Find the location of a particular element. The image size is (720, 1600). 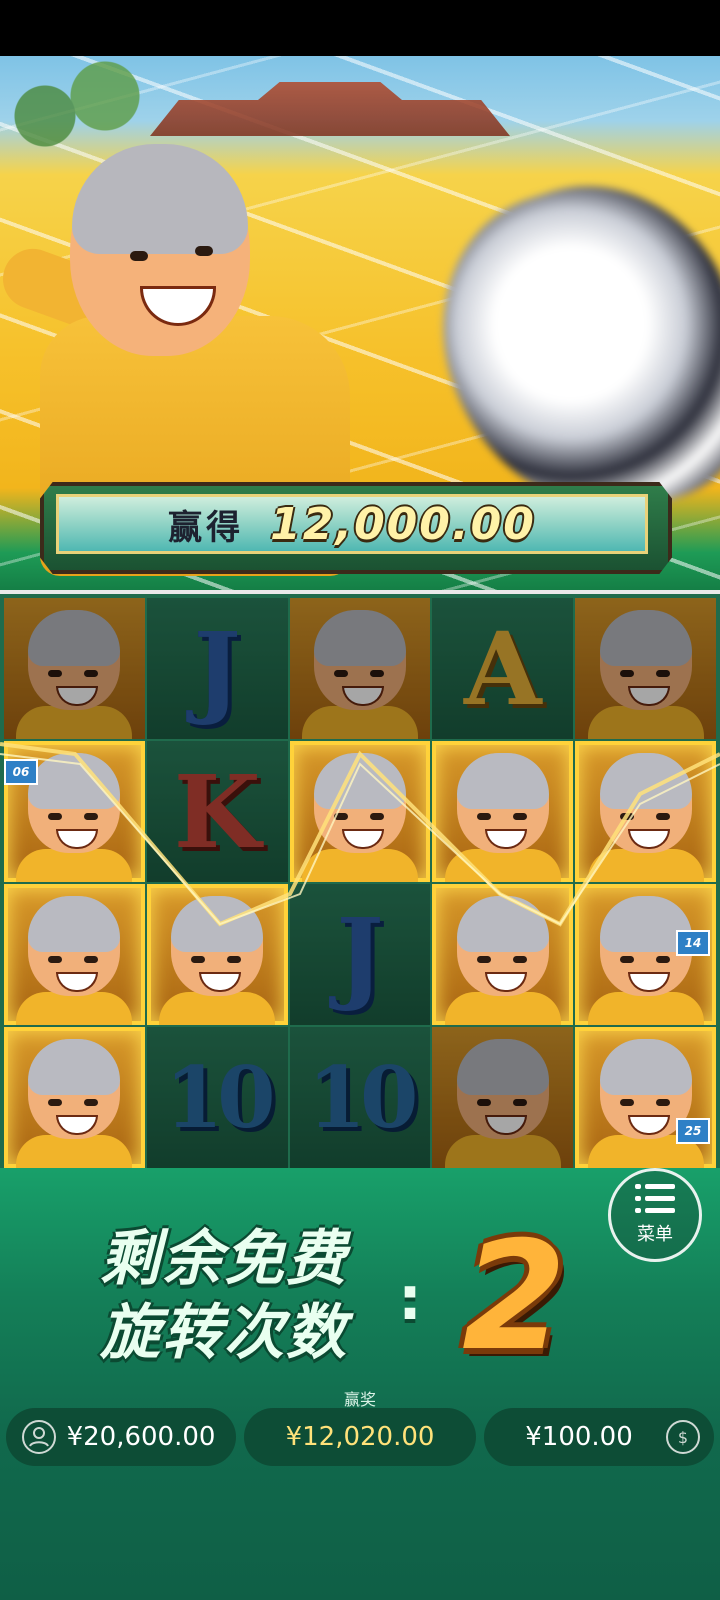

multiplier-badge: 06 is located at coordinates (21, 772).